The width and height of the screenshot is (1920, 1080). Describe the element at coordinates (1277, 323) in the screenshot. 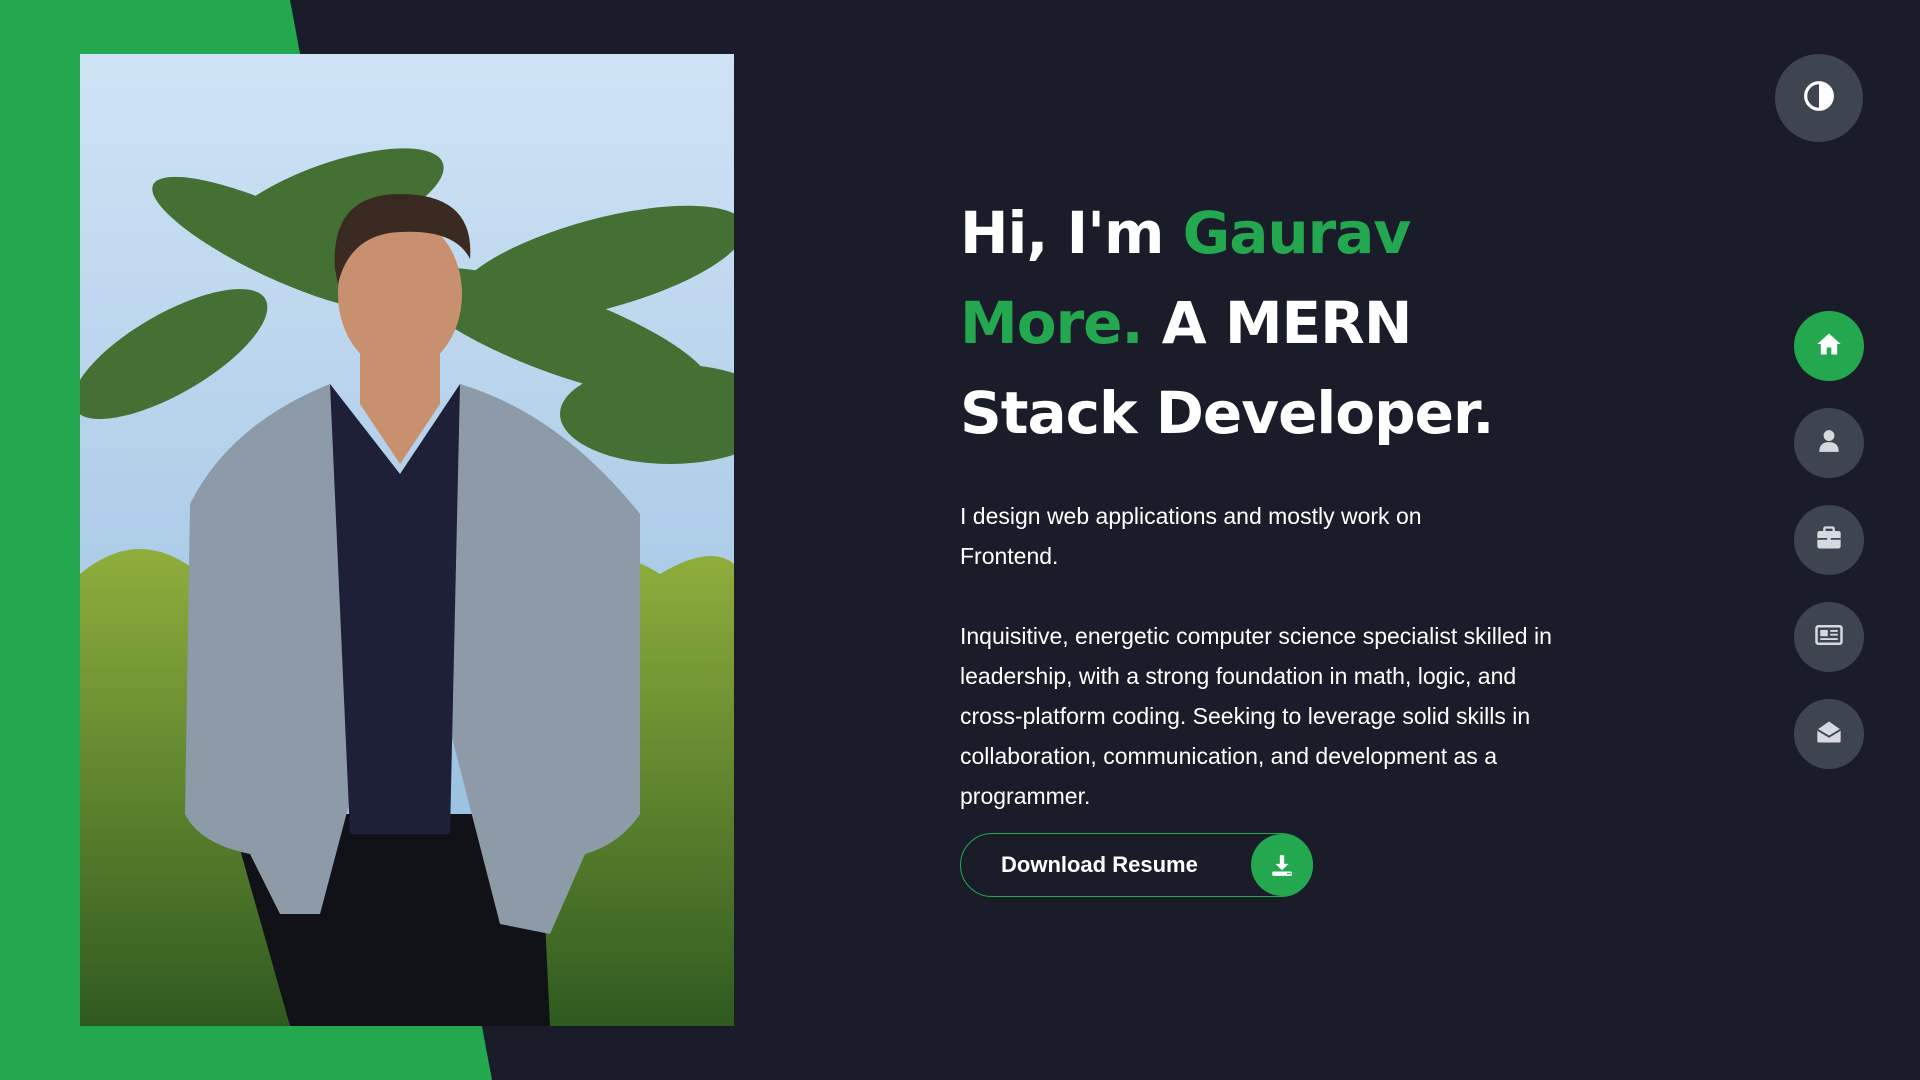

I see `role-line-1: A MERN` at that location.